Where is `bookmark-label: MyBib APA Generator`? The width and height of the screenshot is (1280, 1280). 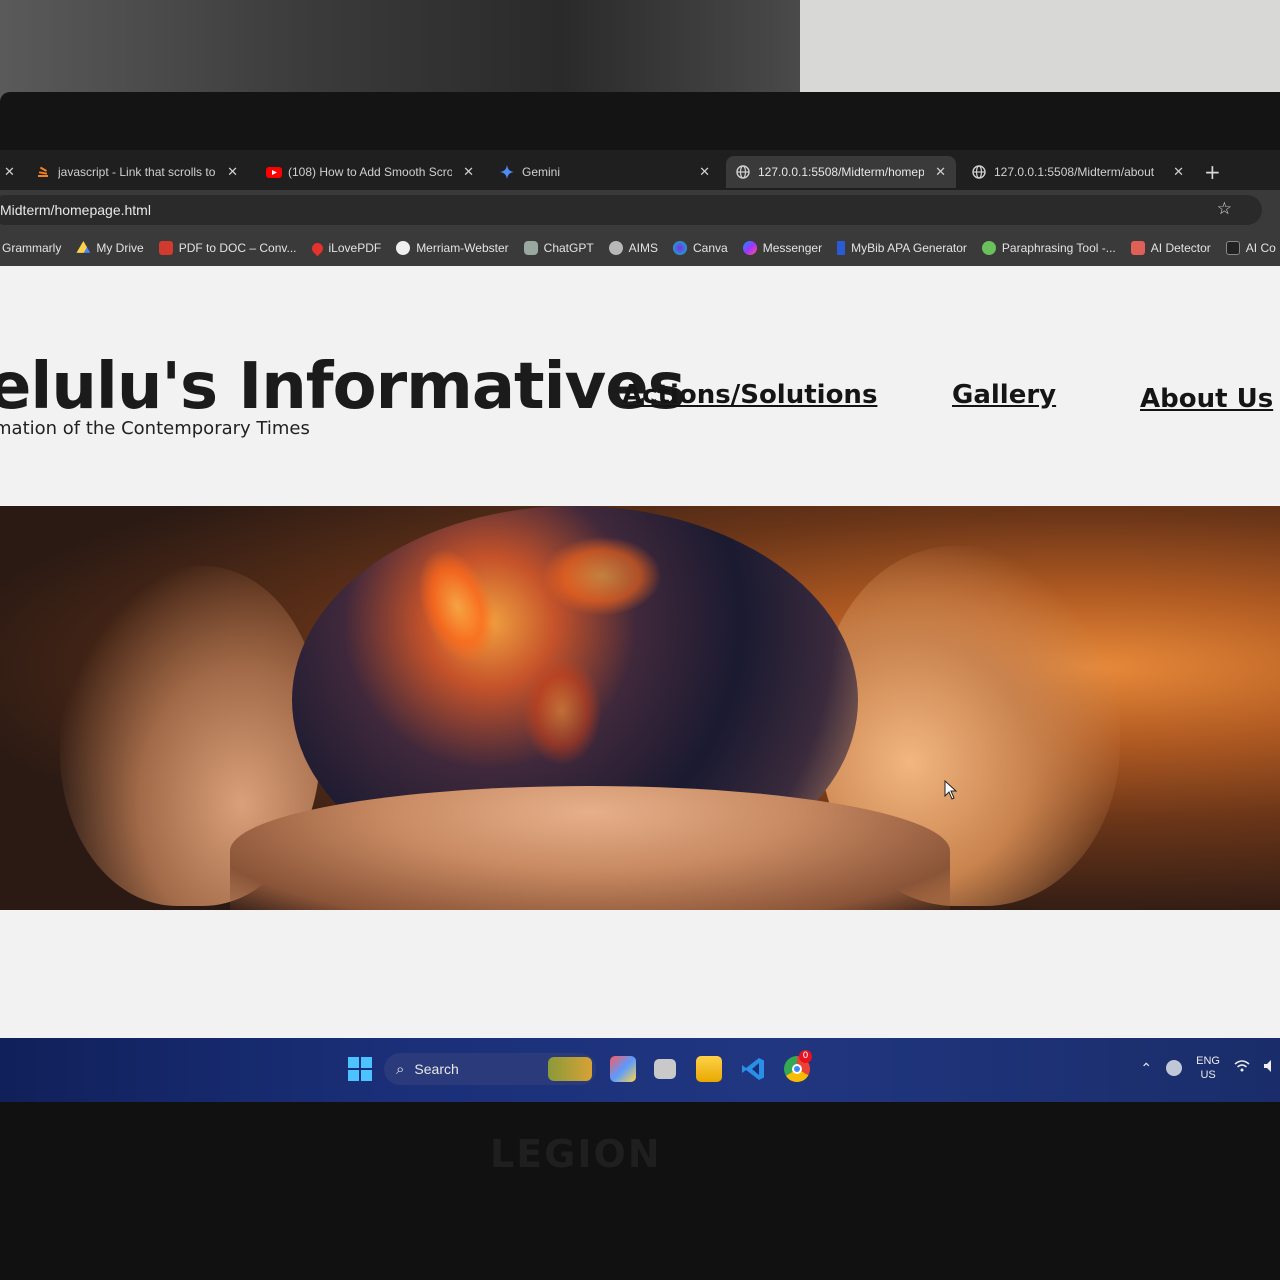
bookmark-label: MyBib APA Generator is located at coordinates (909, 248).